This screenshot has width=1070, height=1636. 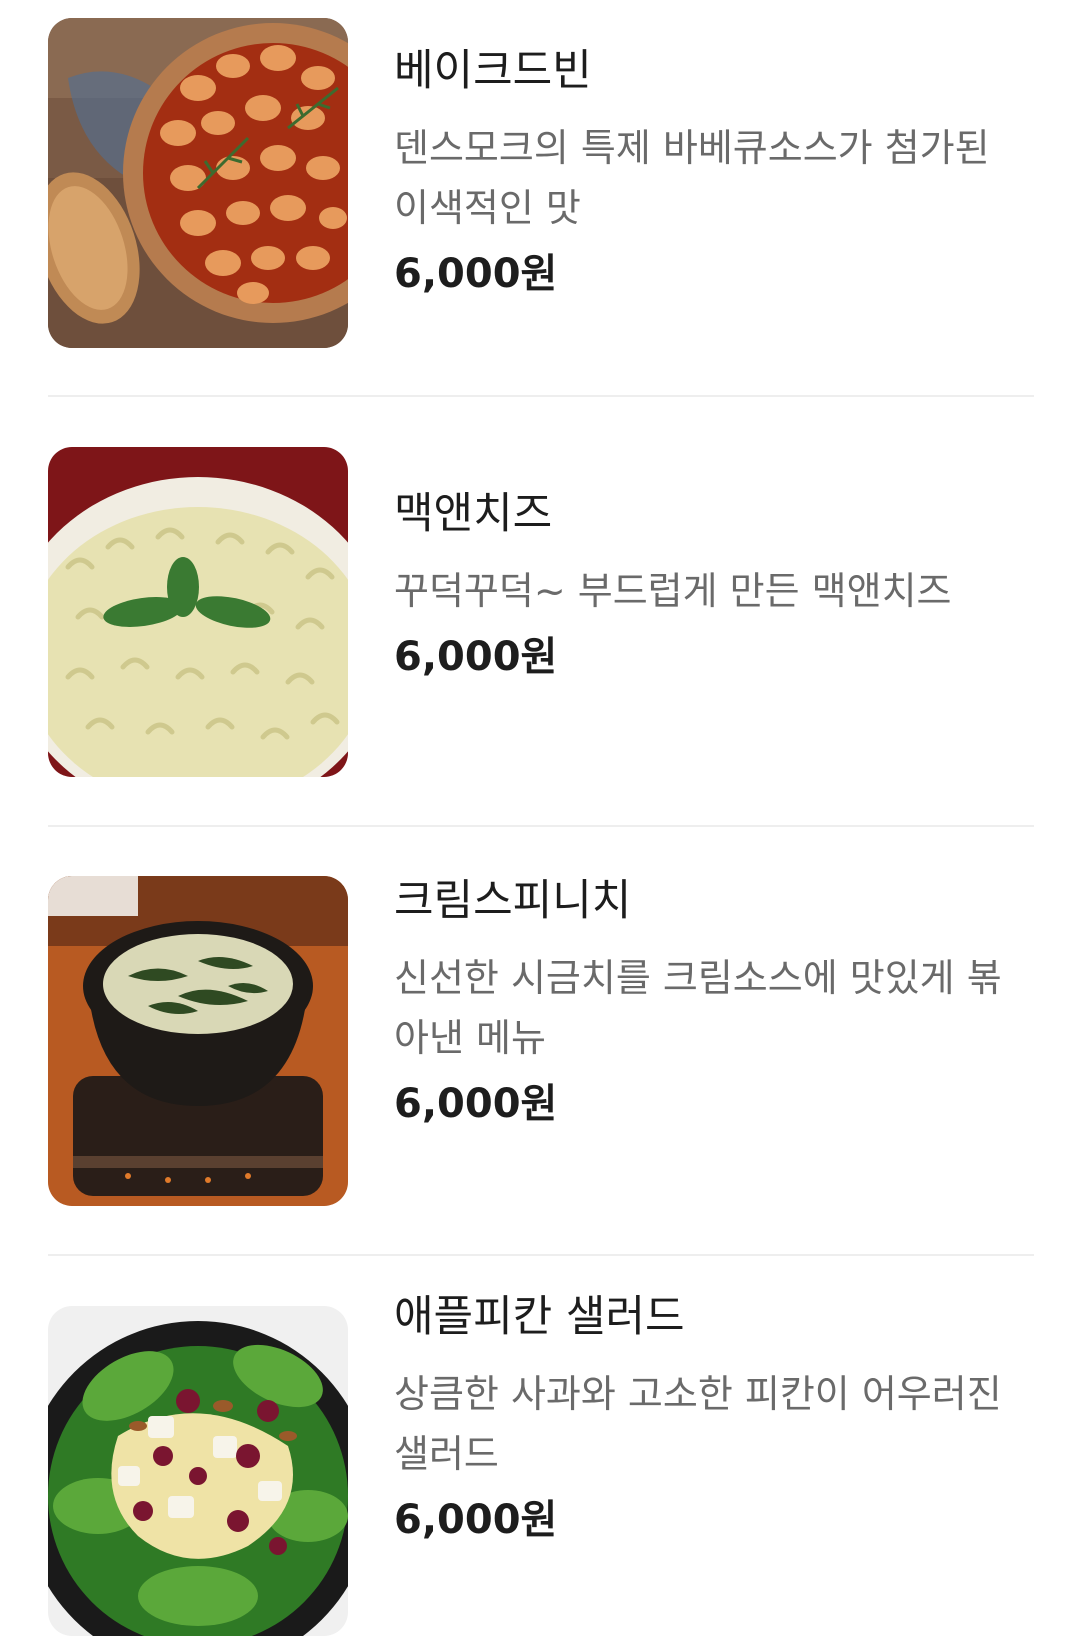 I want to click on menu-item-description: 꾸덕꾸덕~ 부드럽게 만든 맥앤치즈, so click(x=673, y=590).